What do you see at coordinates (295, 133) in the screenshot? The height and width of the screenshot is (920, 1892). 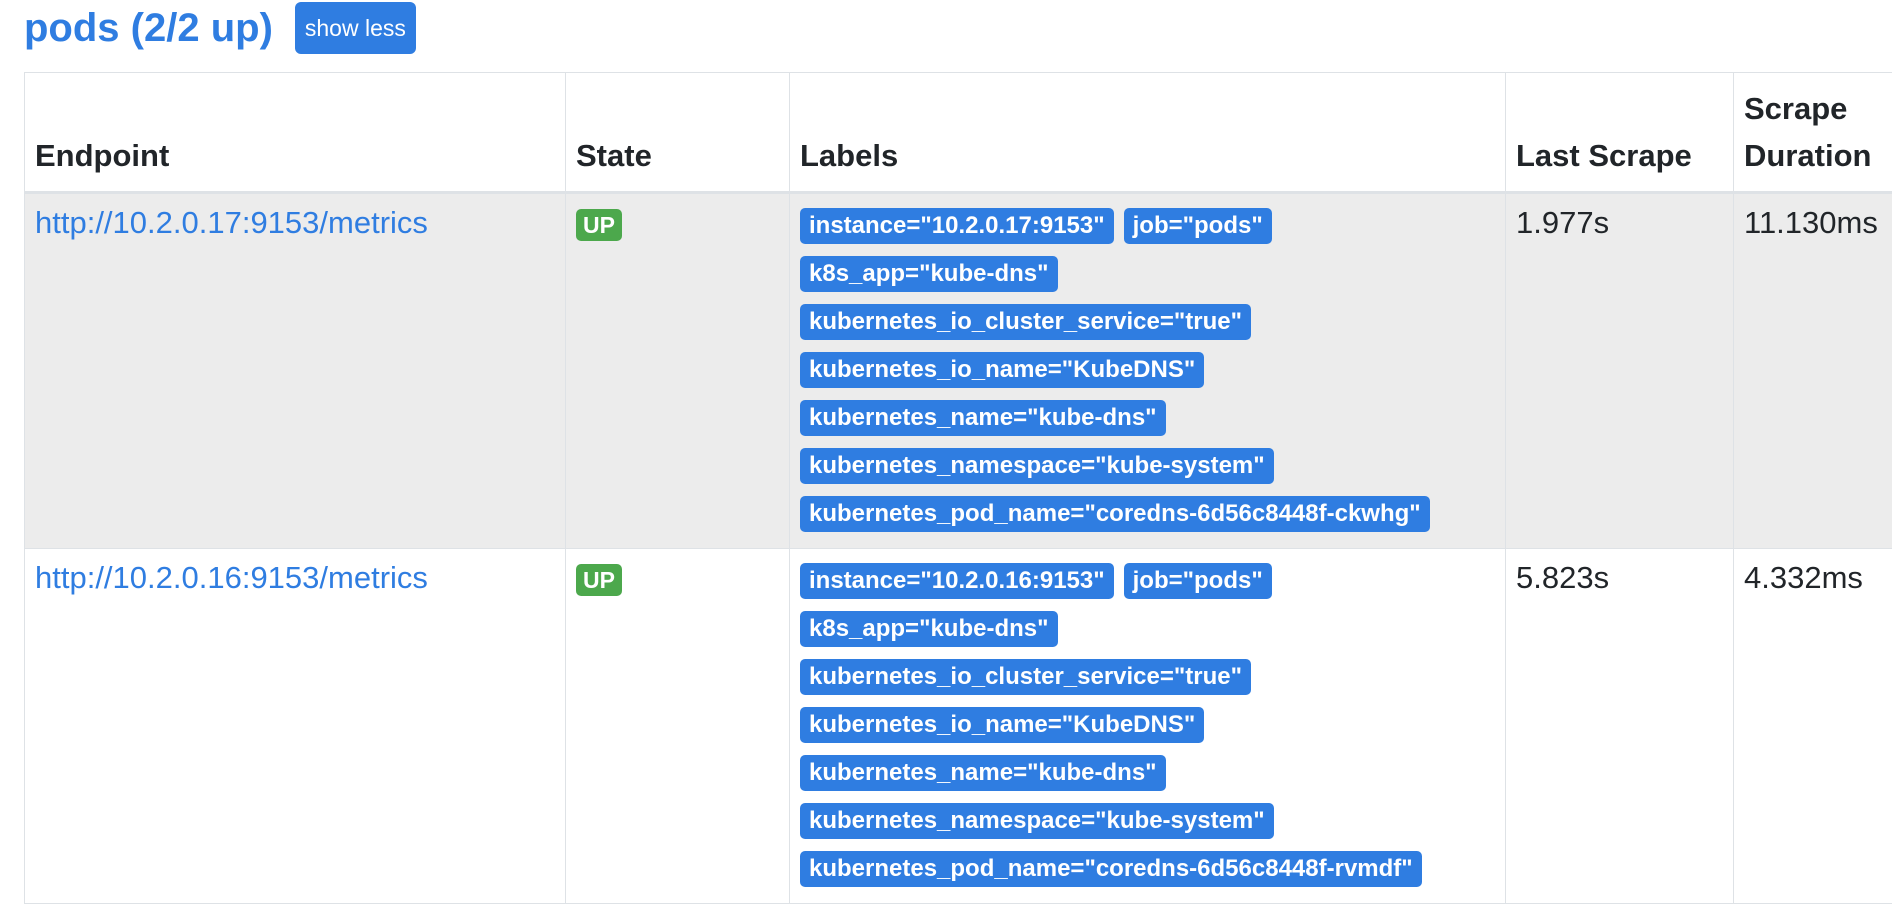 I see `column-header-endpoint: Endpoint` at bounding box center [295, 133].